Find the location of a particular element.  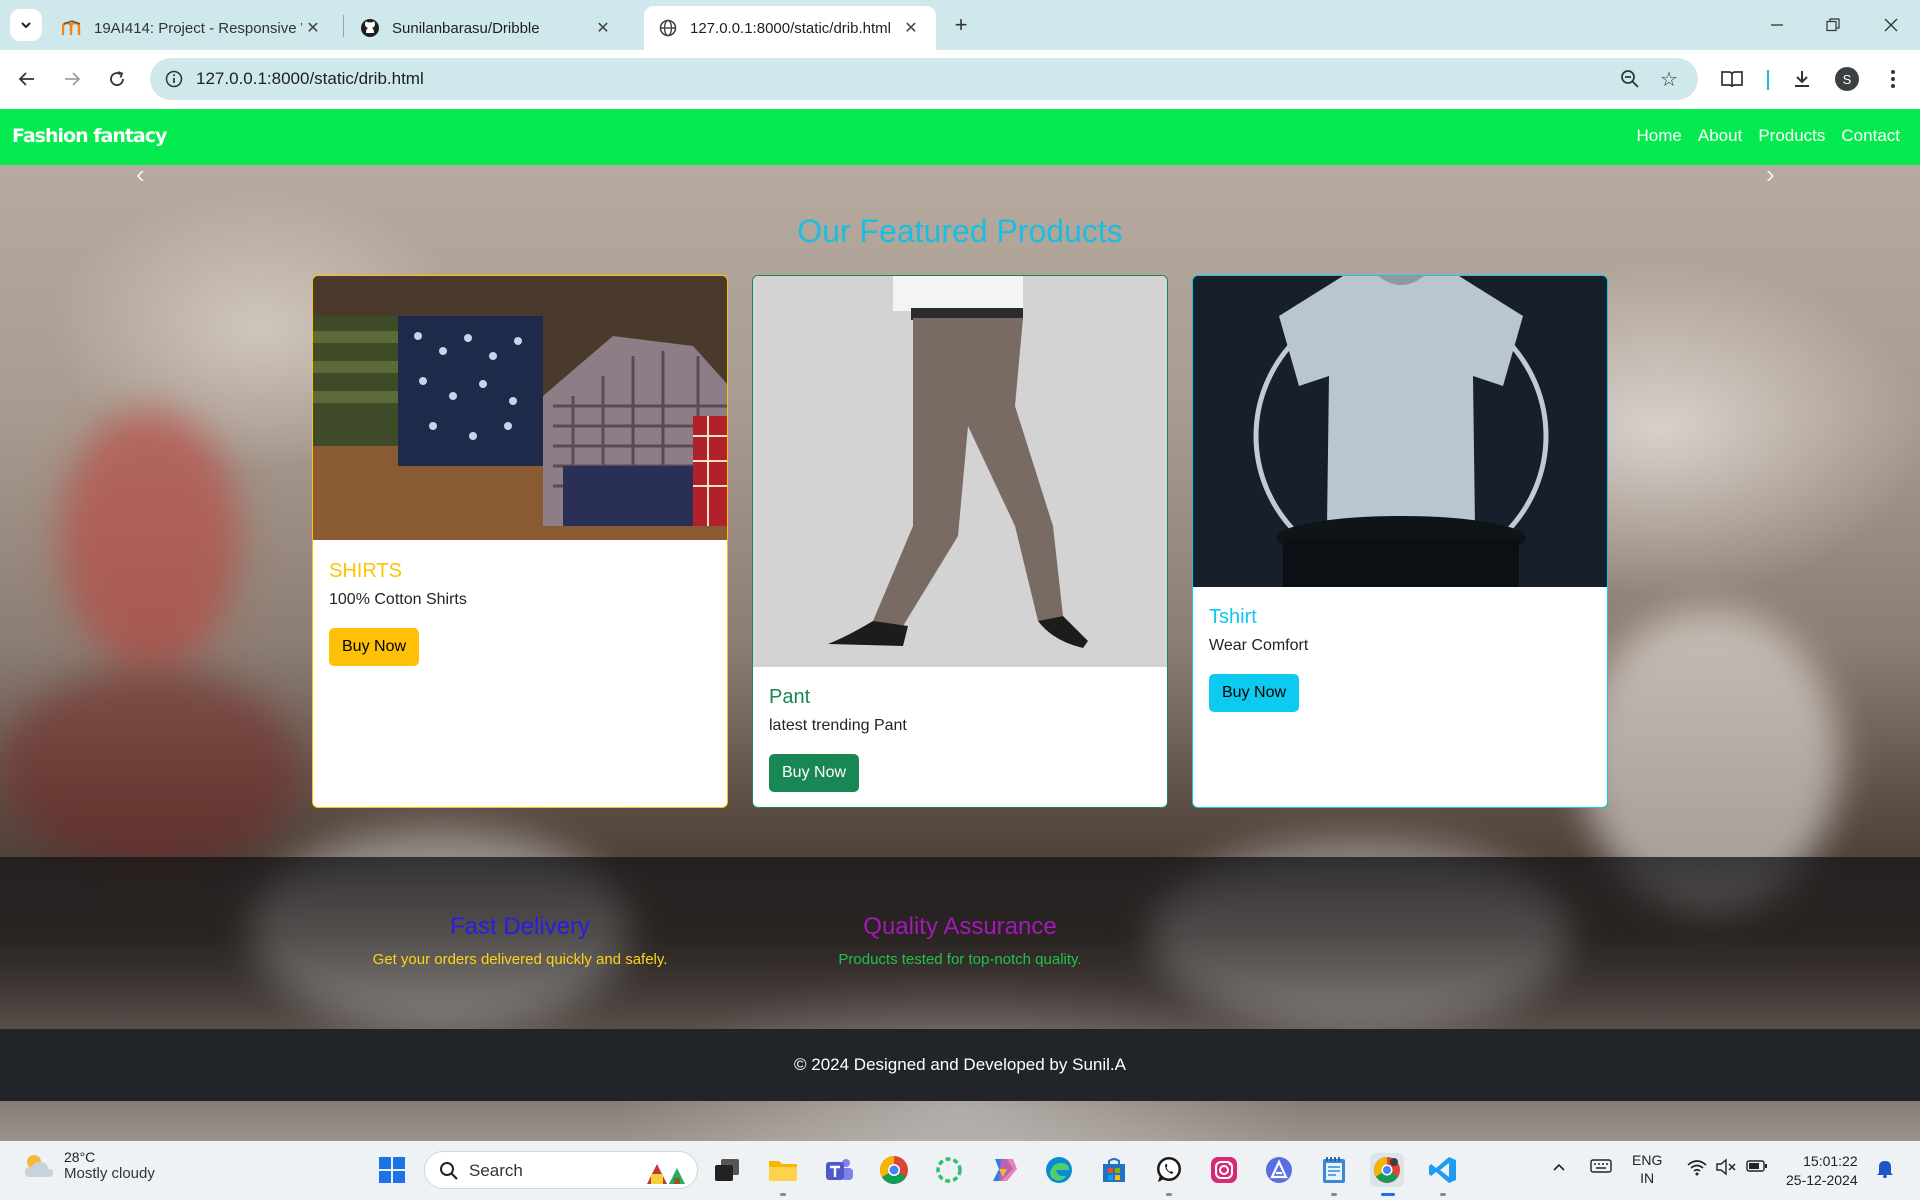

search-icon is located at coordinates (449, 1171).